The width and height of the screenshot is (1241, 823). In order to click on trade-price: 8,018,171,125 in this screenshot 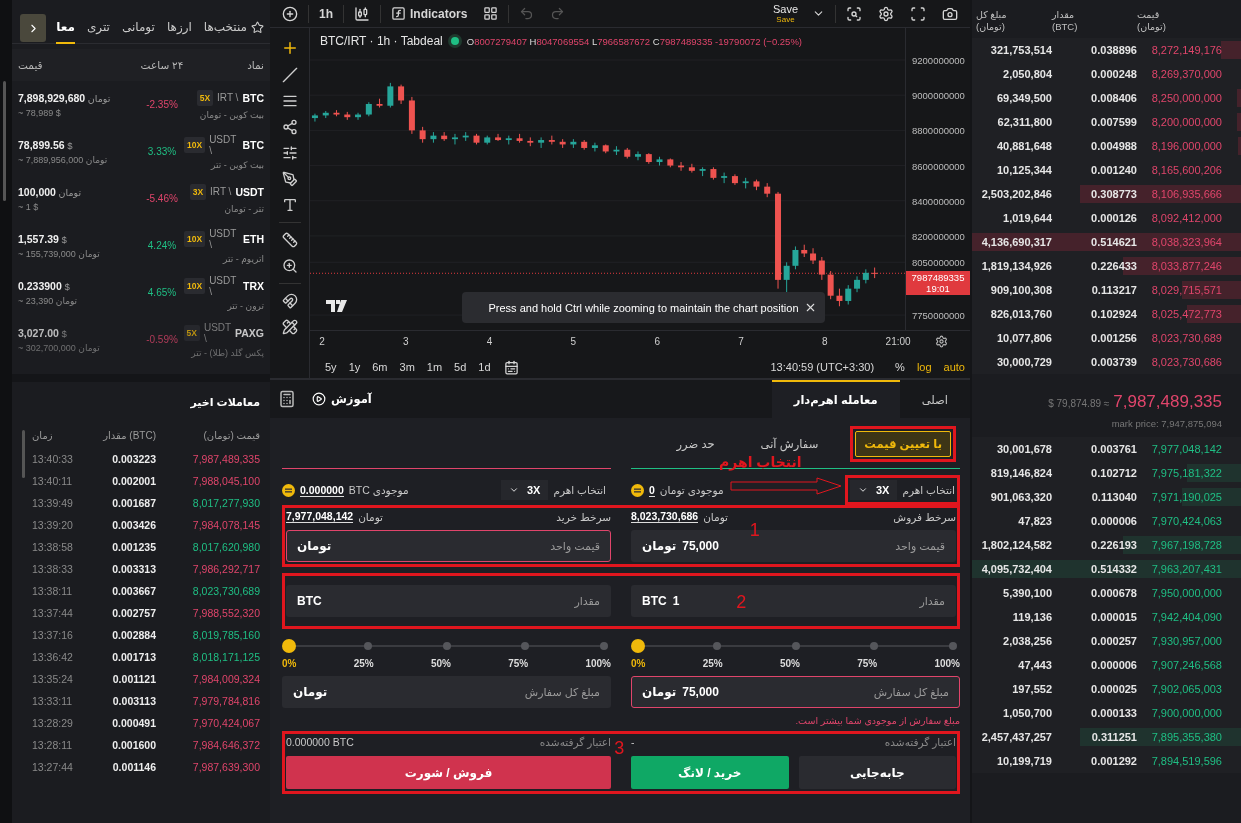, I will do `click(225, 657)`.